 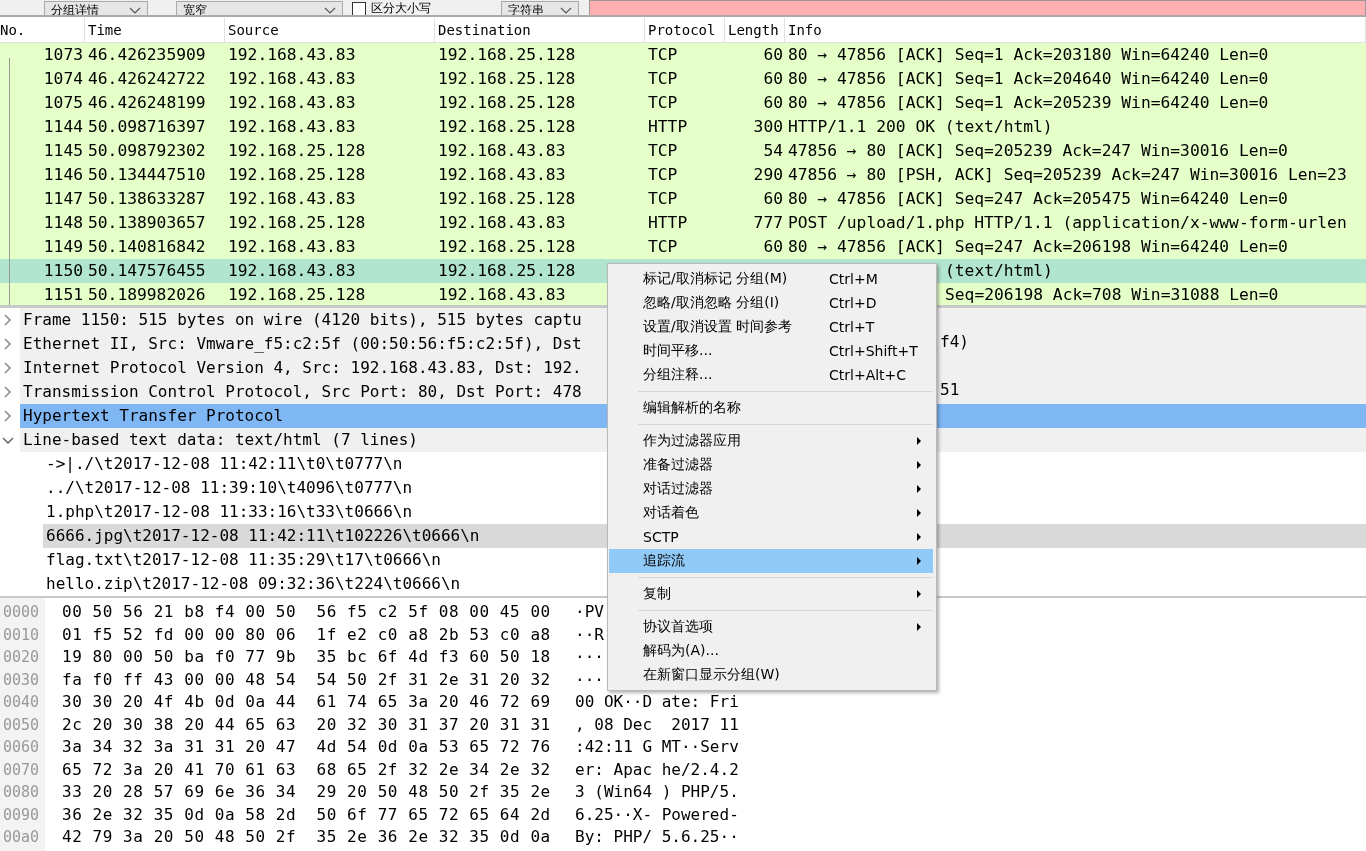 What do you see at coordinates (63, 102) in the screenshot?
I see `table-cell: 1075` at bounding box center [63, 102].